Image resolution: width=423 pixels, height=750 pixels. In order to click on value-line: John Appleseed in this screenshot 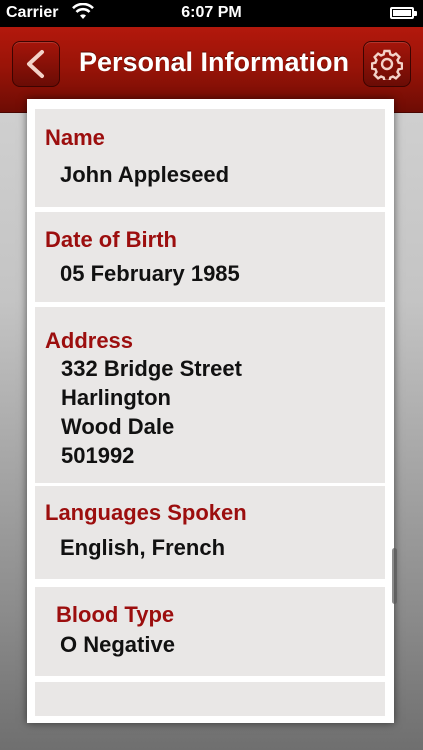, I will do `click(145, 174)`.